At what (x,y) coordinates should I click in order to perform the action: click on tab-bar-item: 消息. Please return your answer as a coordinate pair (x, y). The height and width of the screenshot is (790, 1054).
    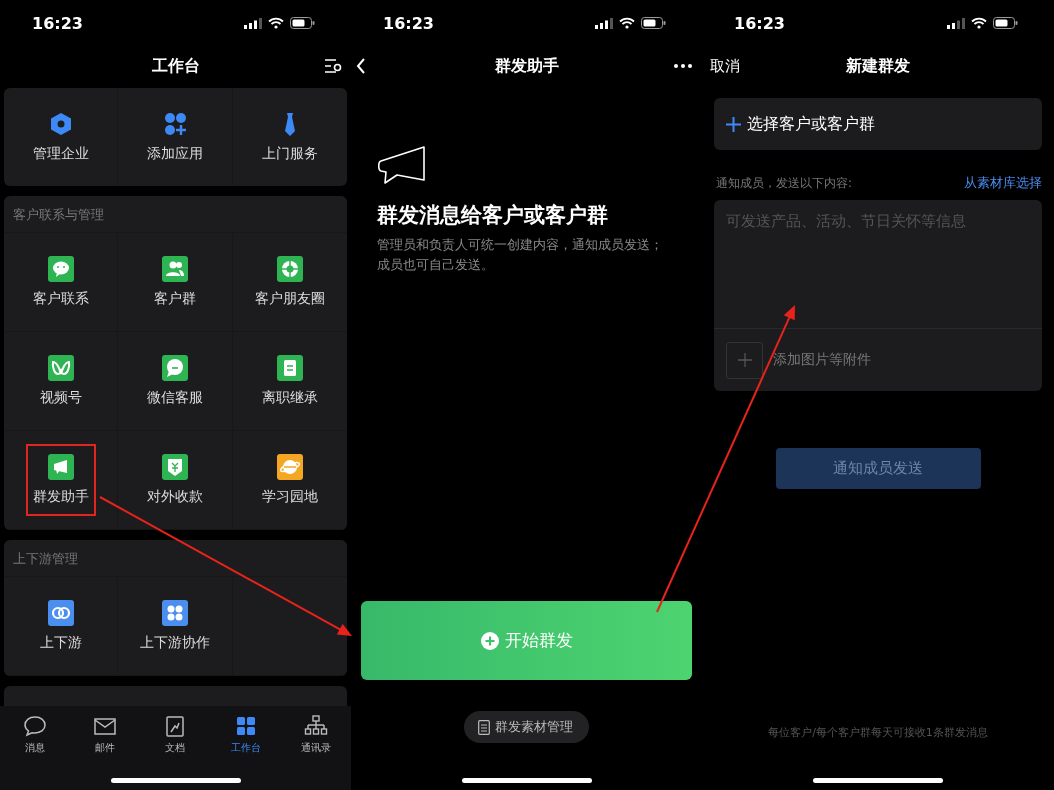
    Looking at the image, I should click on (35, 734).